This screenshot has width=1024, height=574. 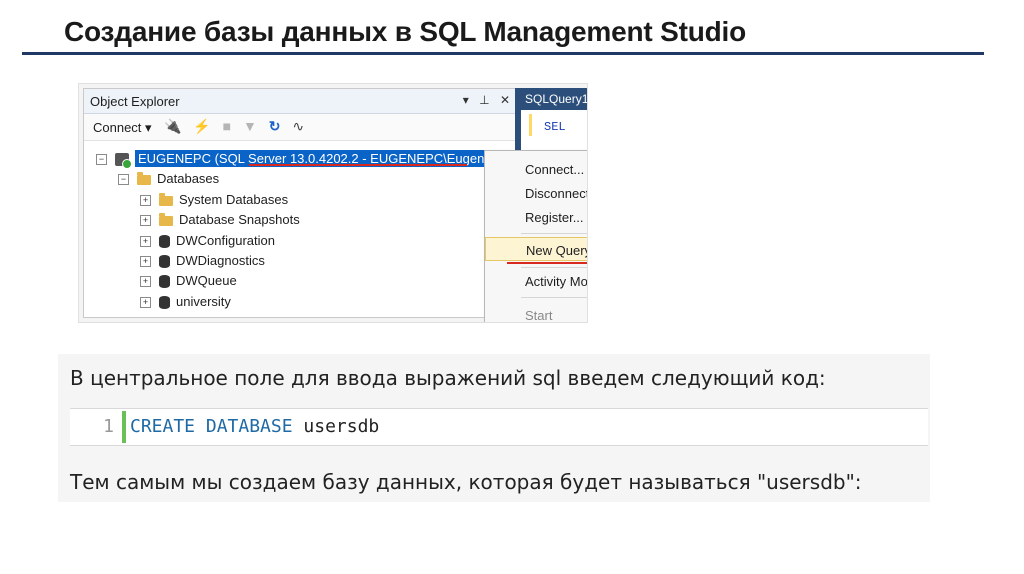 What do you see at coordinates (188, 178) in the screenshot?
I see `tree-label: Databases` at bounding box center [188, 178].